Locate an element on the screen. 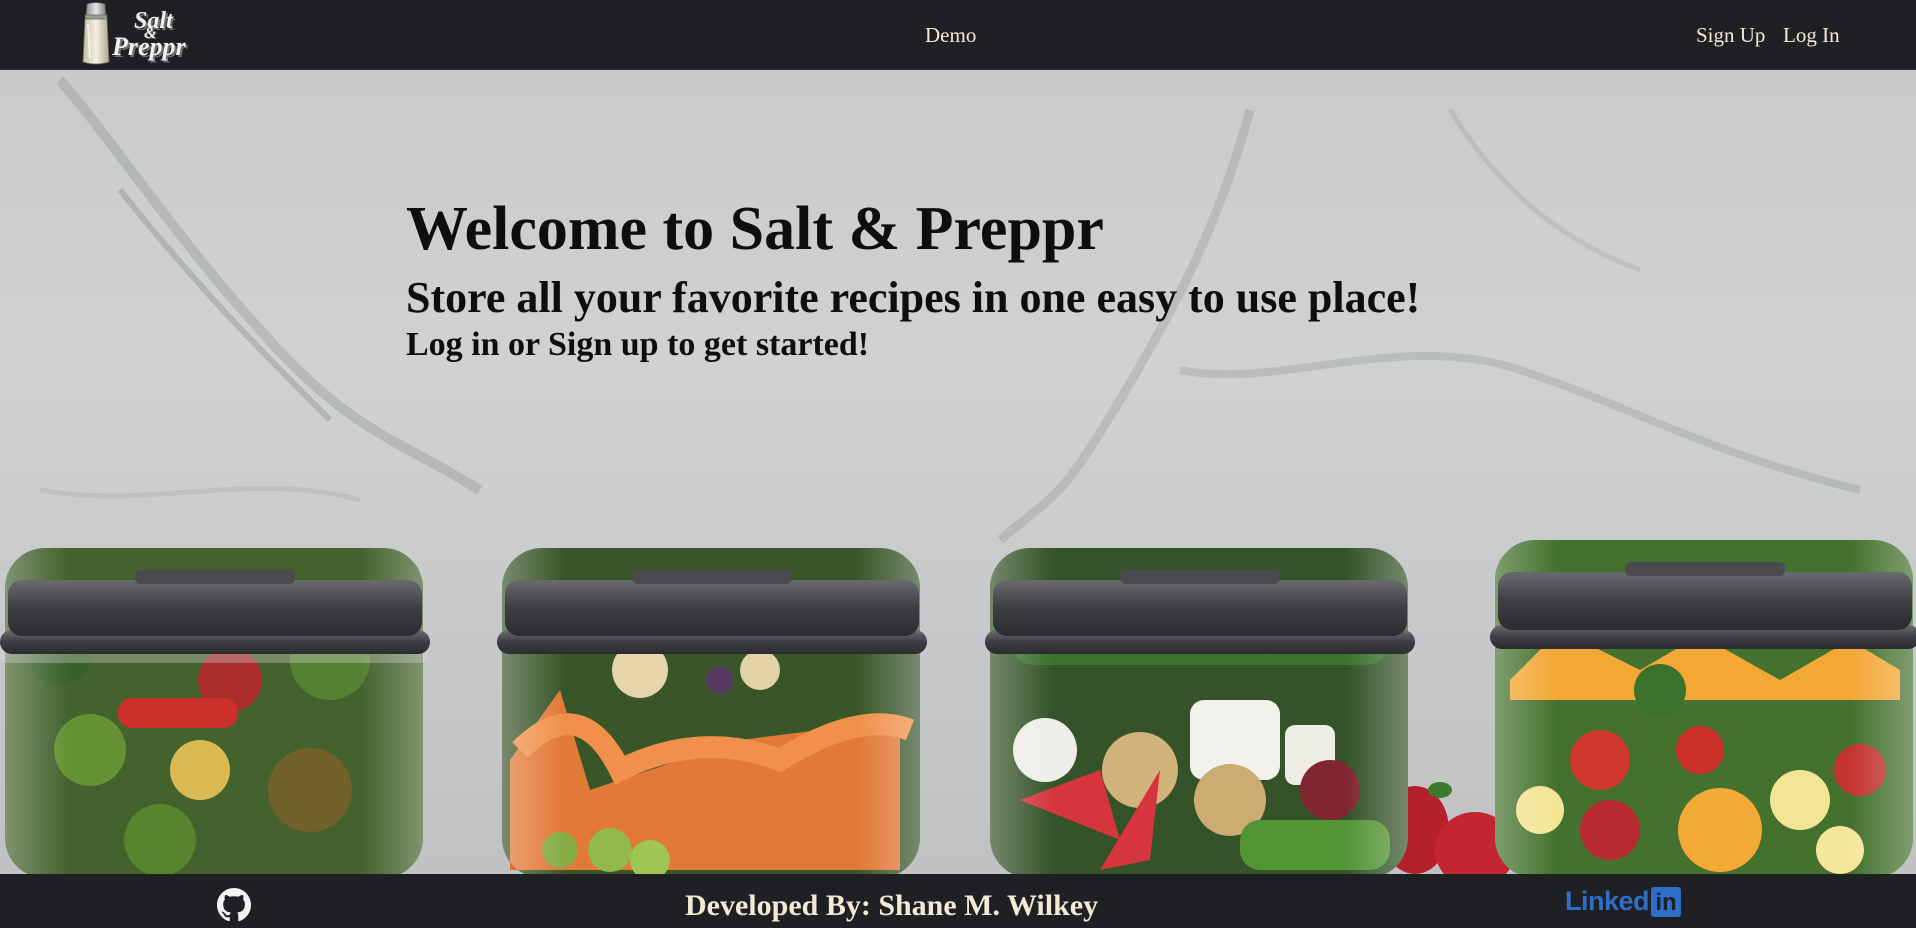 Image resolution: width=1916 pixels, height=928 pixels. footer: Developed By: Shane M. Wilkey Linked in is located at coordinates (958, 901).